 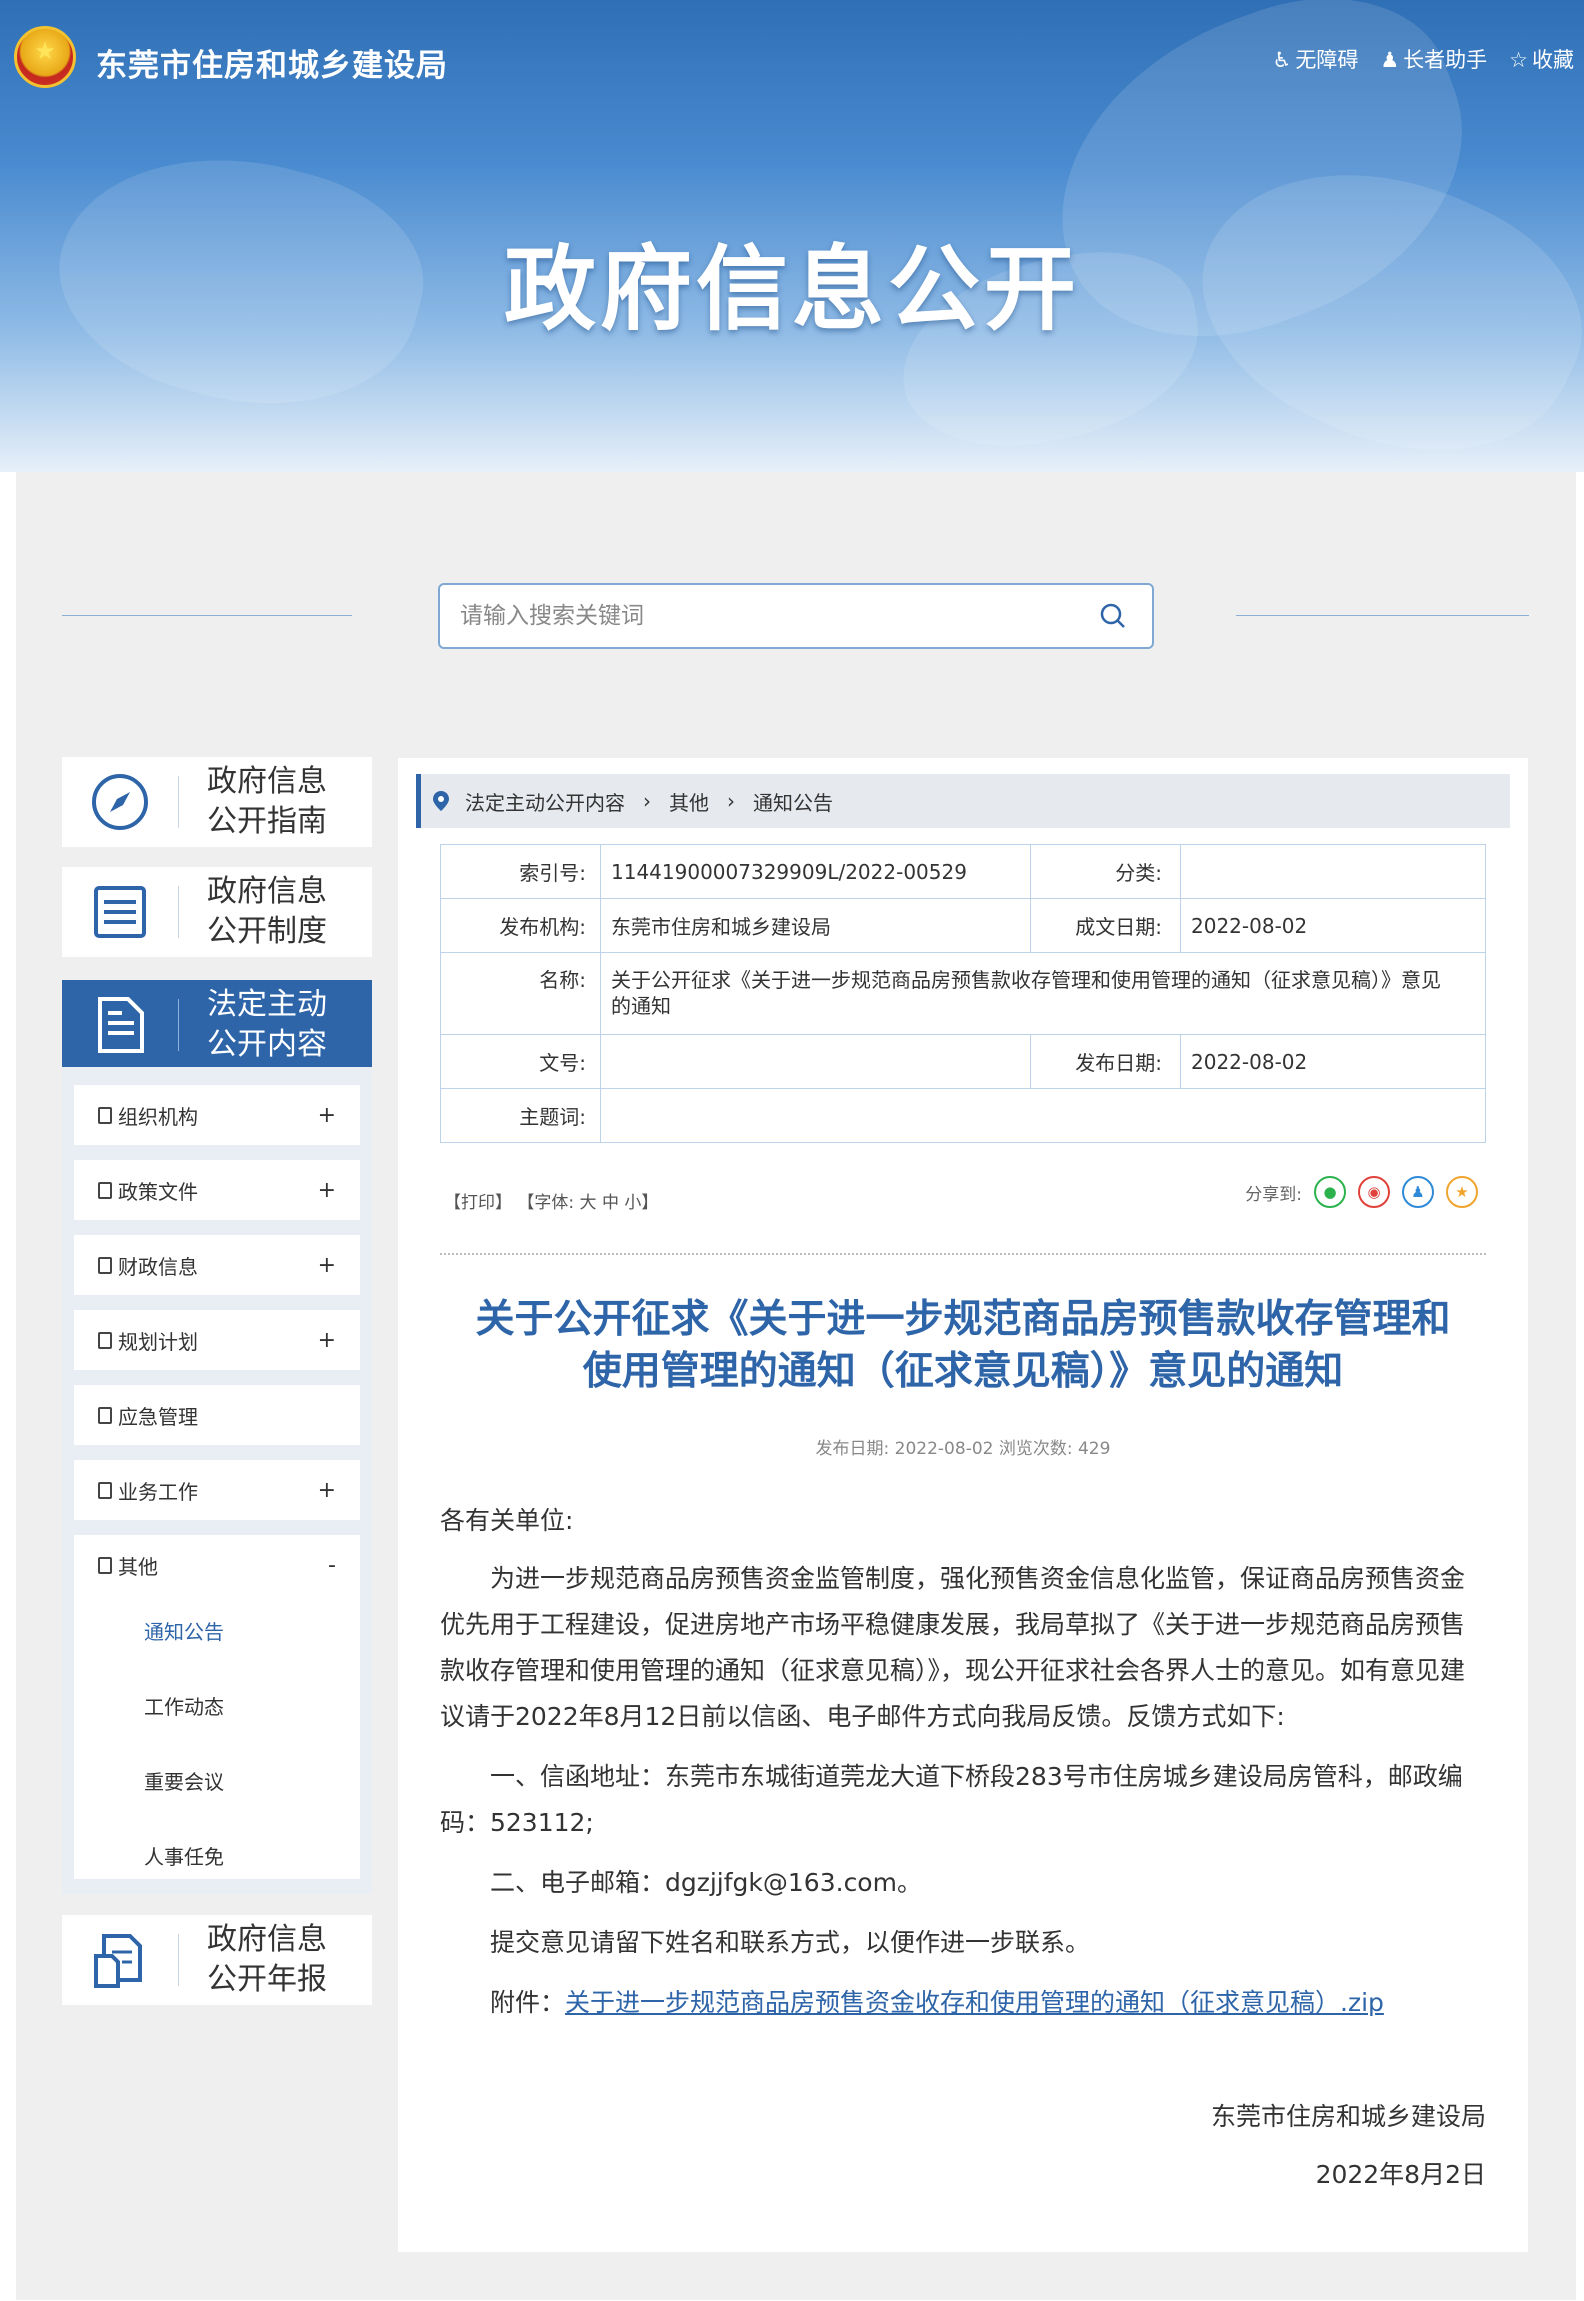 What do you see at coordinates (1433, 59) in the screenshot?
I see `elderly-helper-link: ♟ 长者助手` at bounding box center [1433, 59].